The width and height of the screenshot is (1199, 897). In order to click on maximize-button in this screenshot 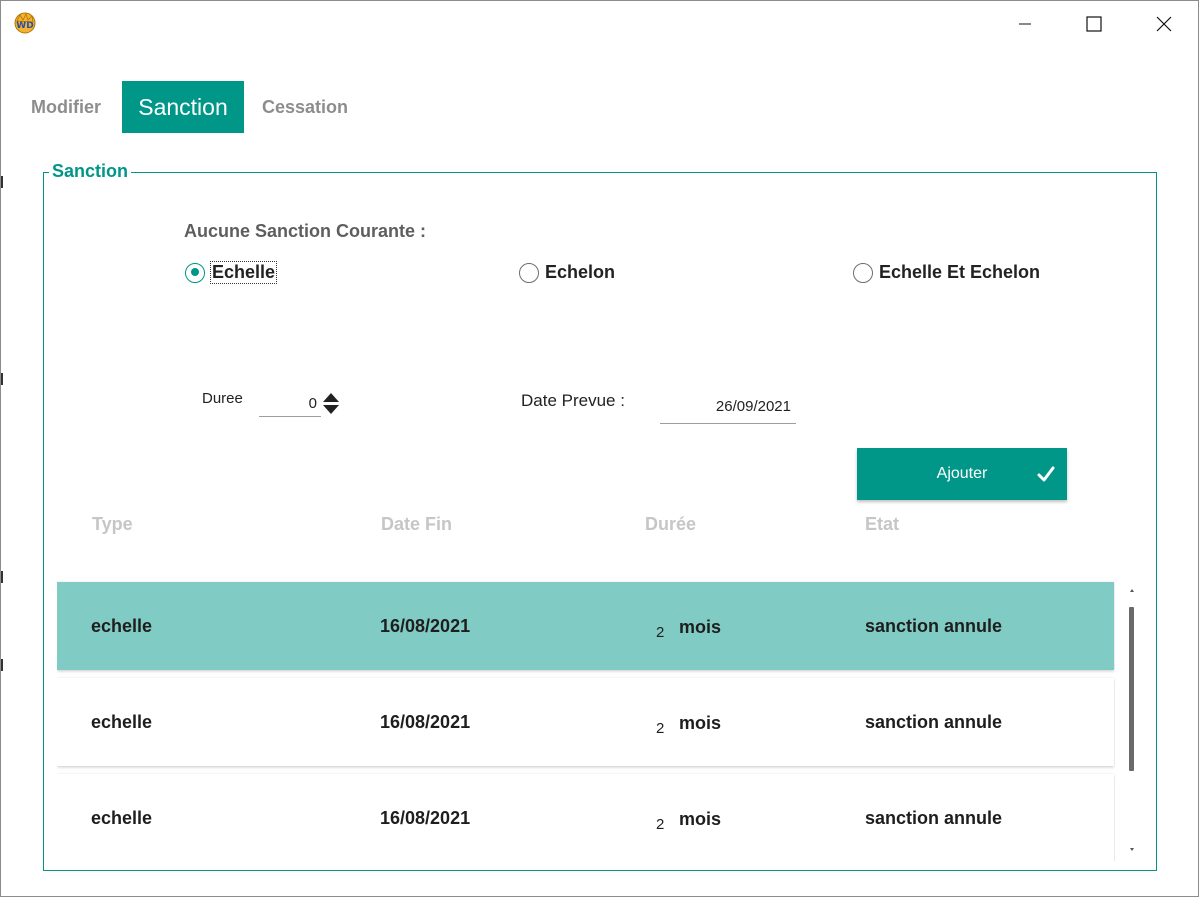, I will do `click(1094, 24)`.